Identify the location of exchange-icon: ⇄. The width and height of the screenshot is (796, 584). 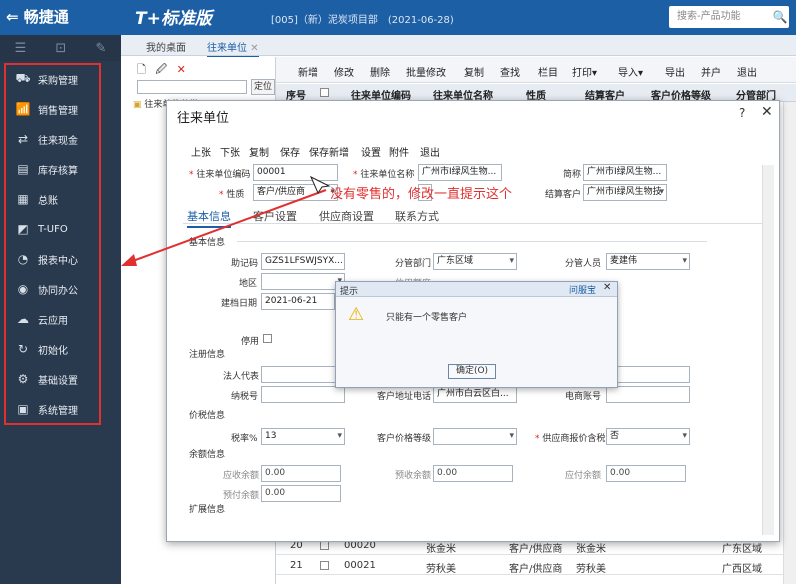
(23, 139).